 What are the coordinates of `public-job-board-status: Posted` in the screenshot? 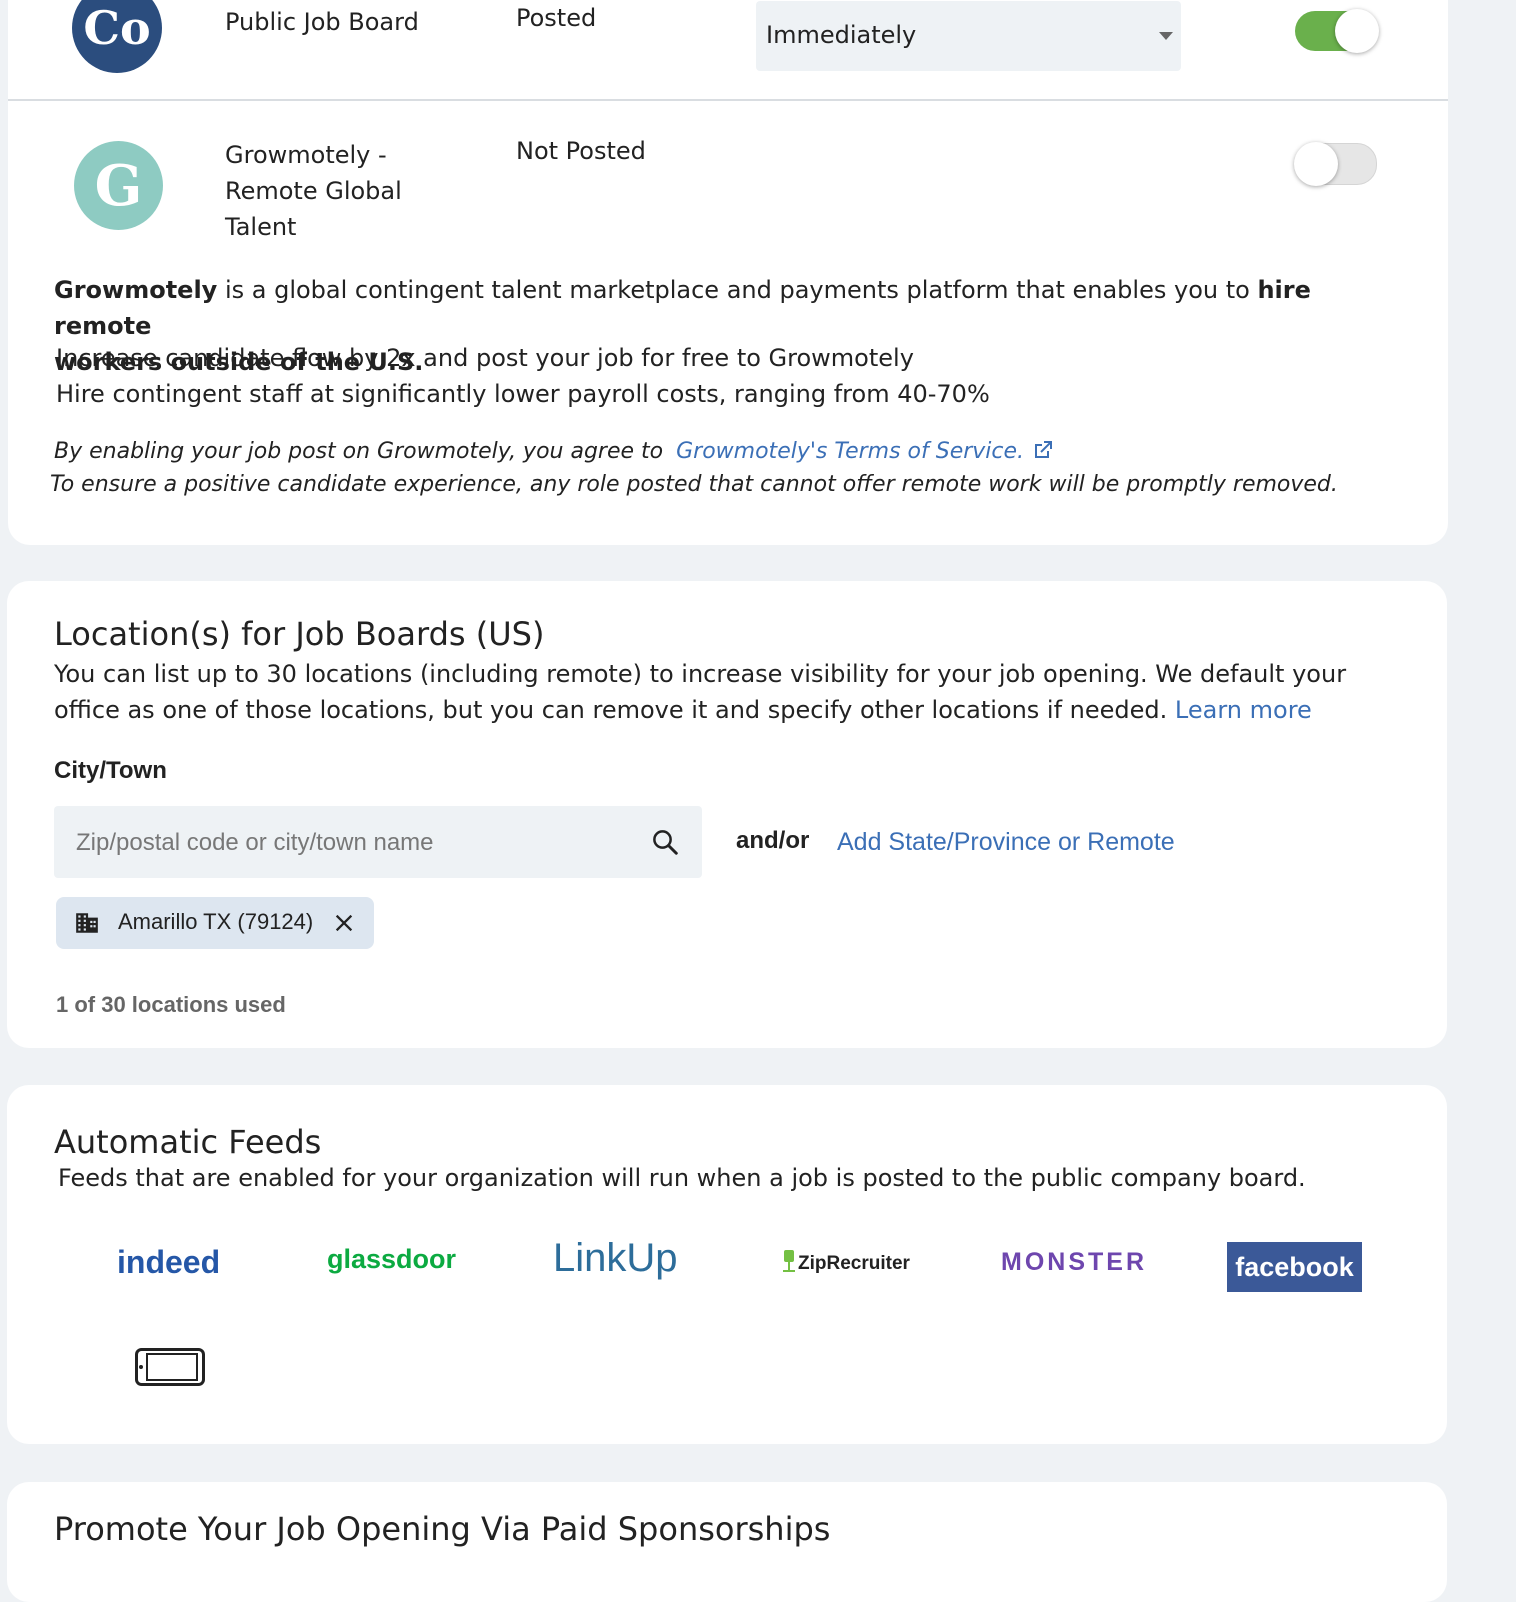 It's located at (556, 18).